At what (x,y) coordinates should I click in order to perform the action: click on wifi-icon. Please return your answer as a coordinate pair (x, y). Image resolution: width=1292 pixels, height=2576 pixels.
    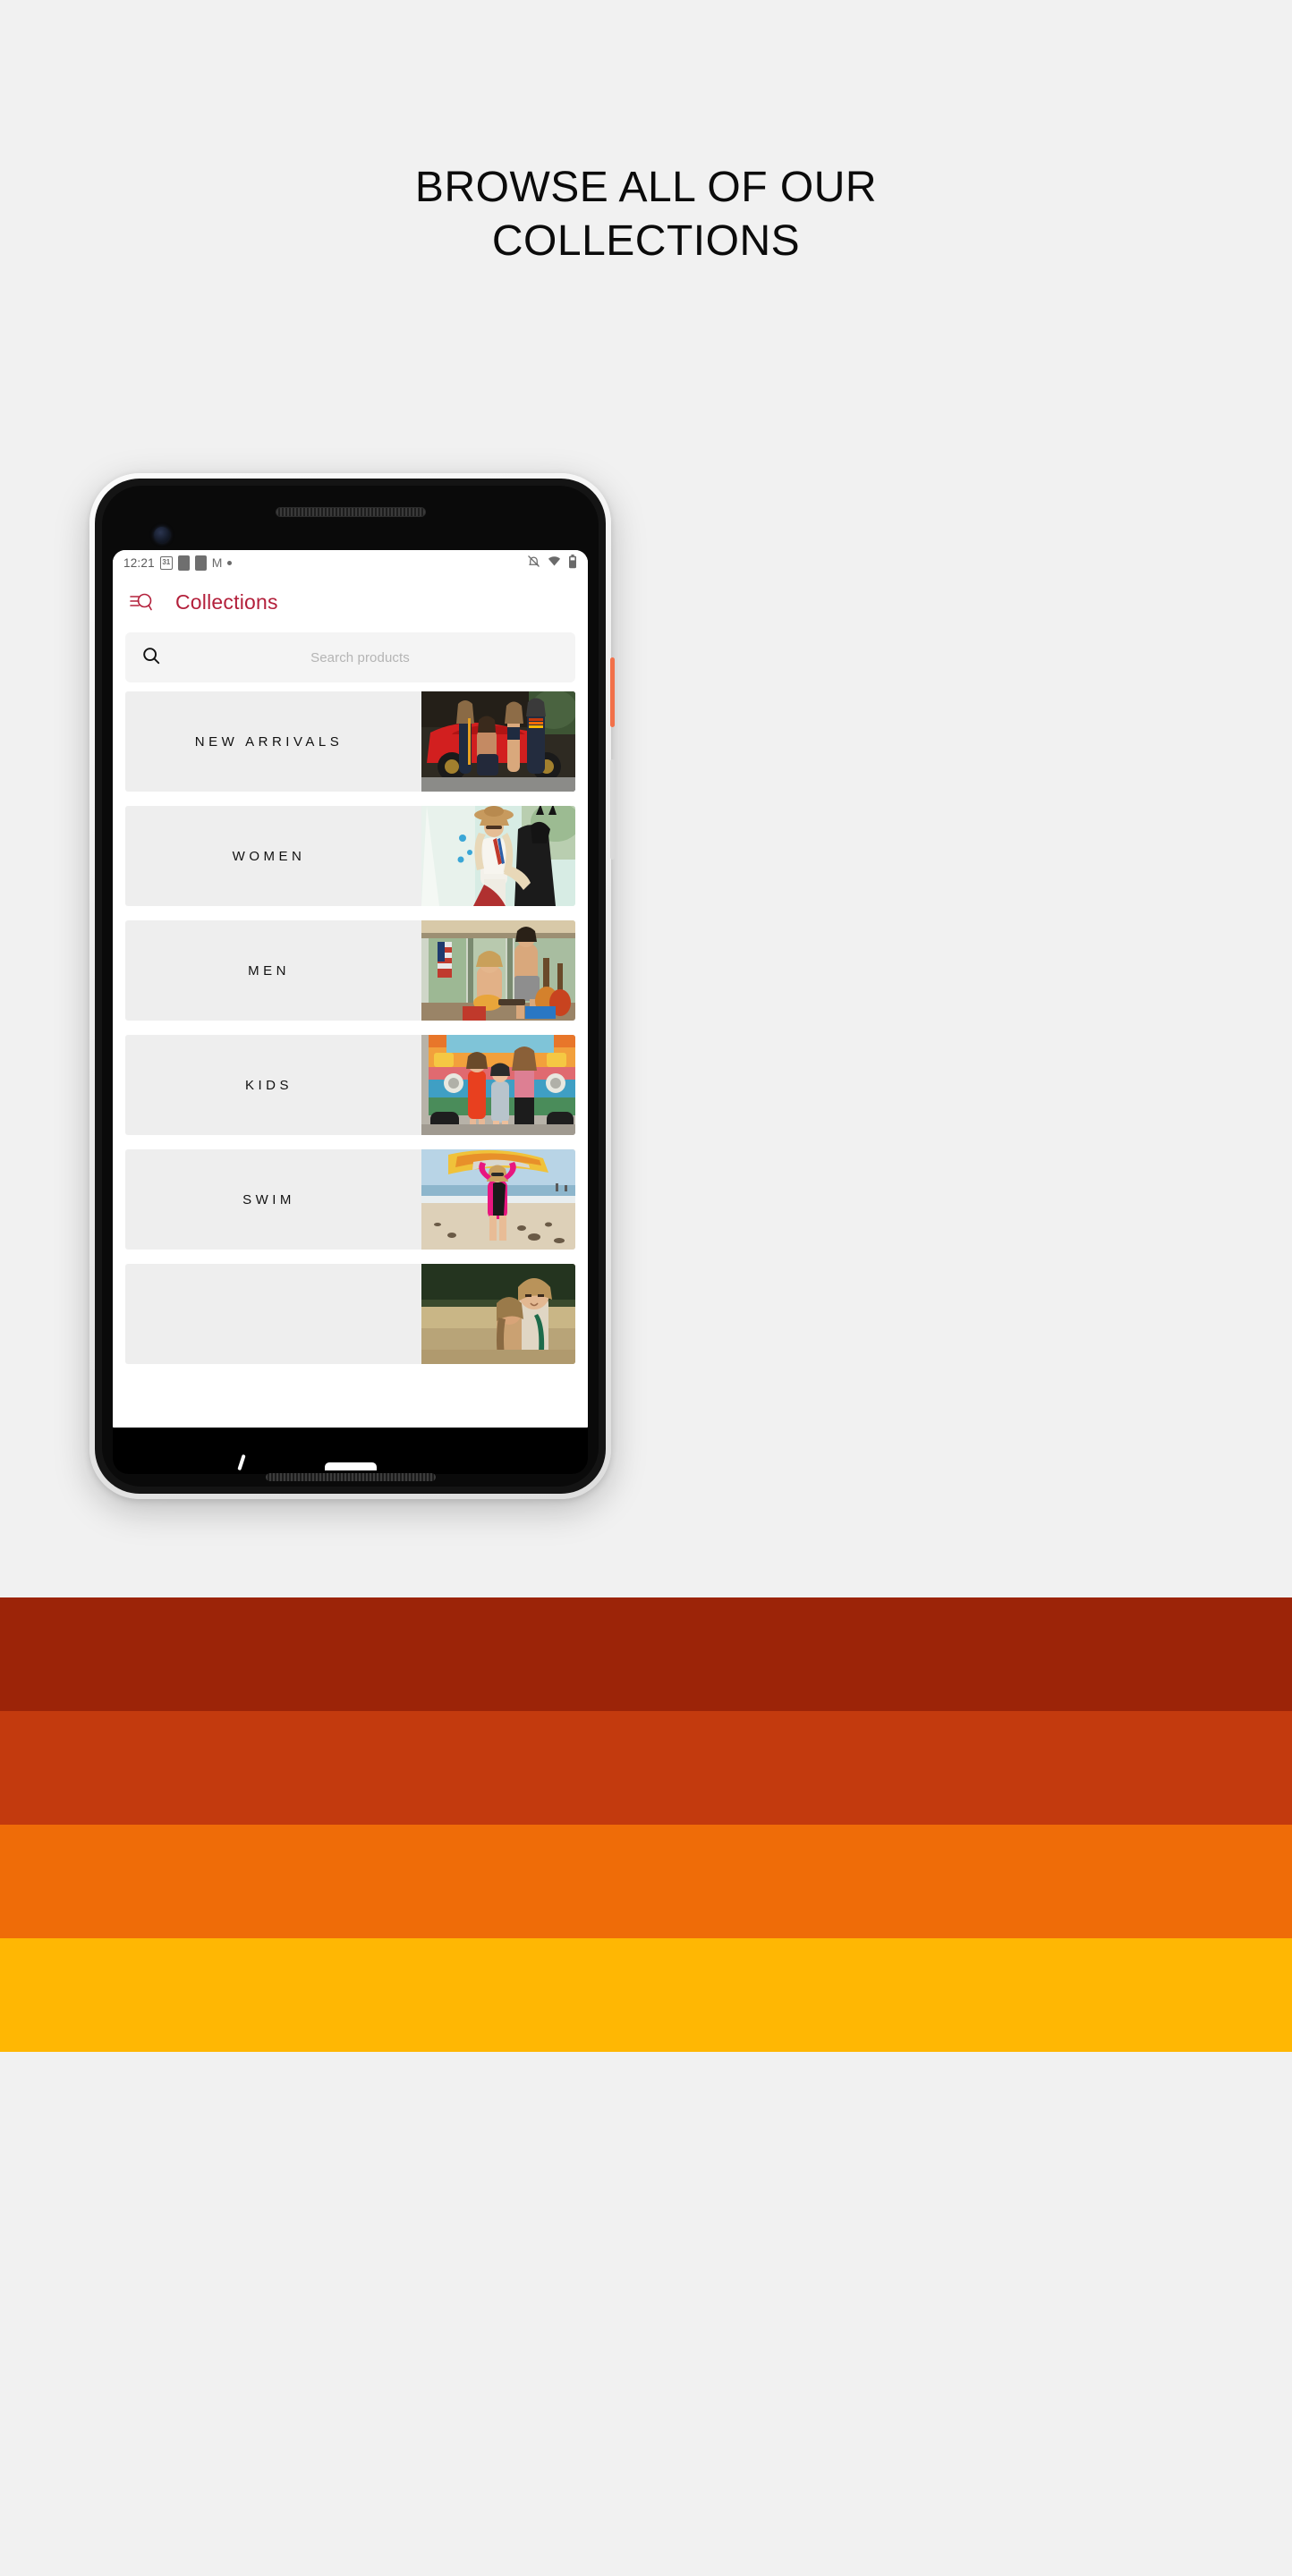
    Looking at the image, I should click on (554, 562).